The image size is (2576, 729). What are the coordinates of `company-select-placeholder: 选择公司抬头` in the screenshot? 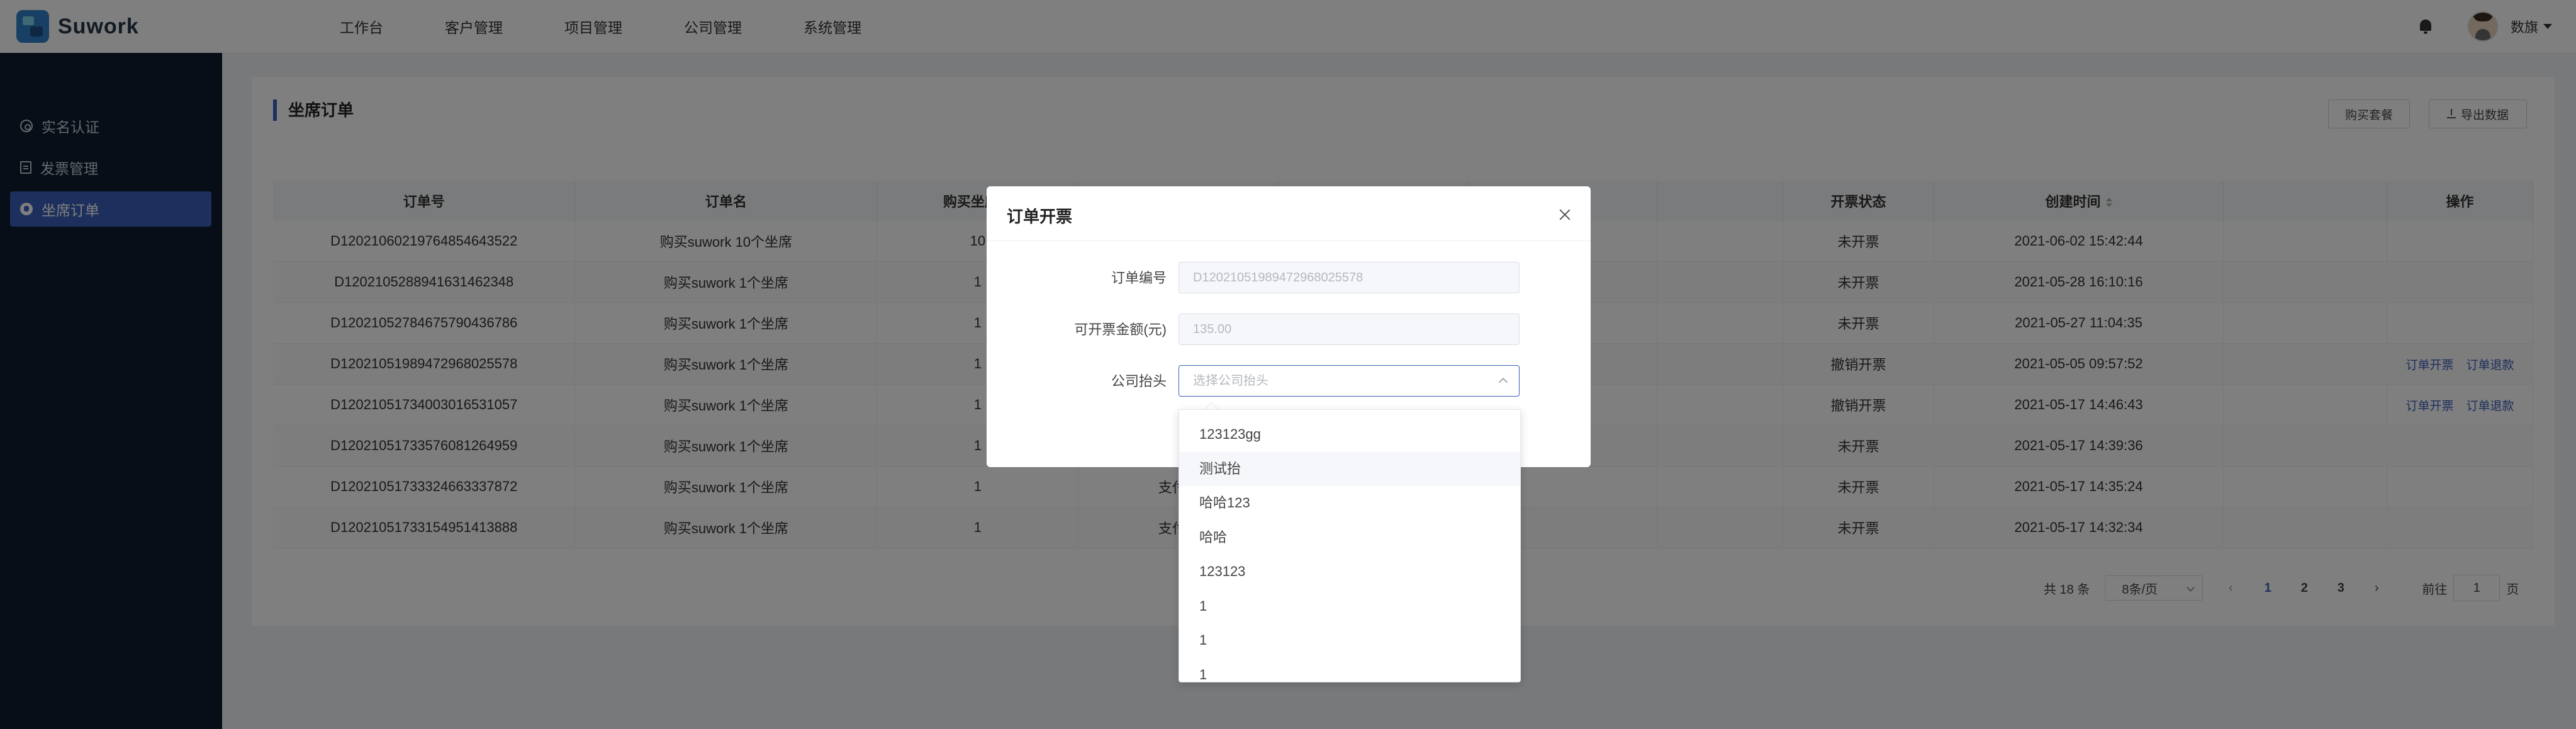 It's located at (1230, 381).